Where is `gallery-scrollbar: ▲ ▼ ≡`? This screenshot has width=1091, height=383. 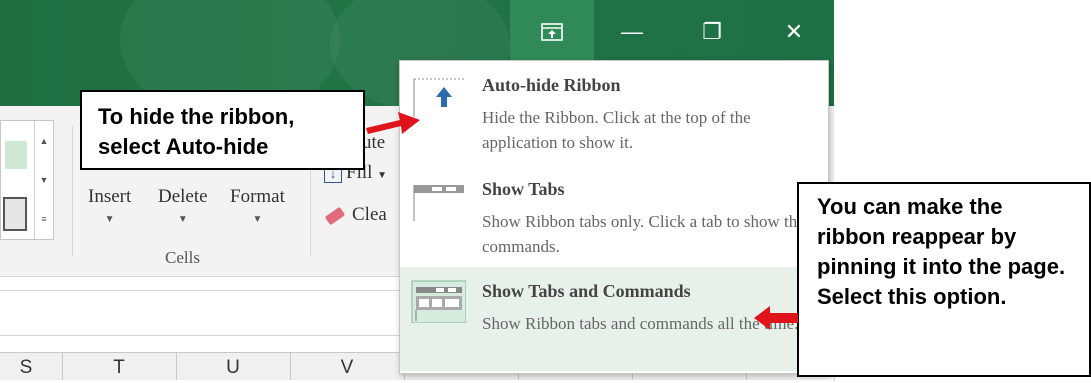 gallery-scrollbar: ▲ ▼ ≡ is located at coordinates (43, 180).